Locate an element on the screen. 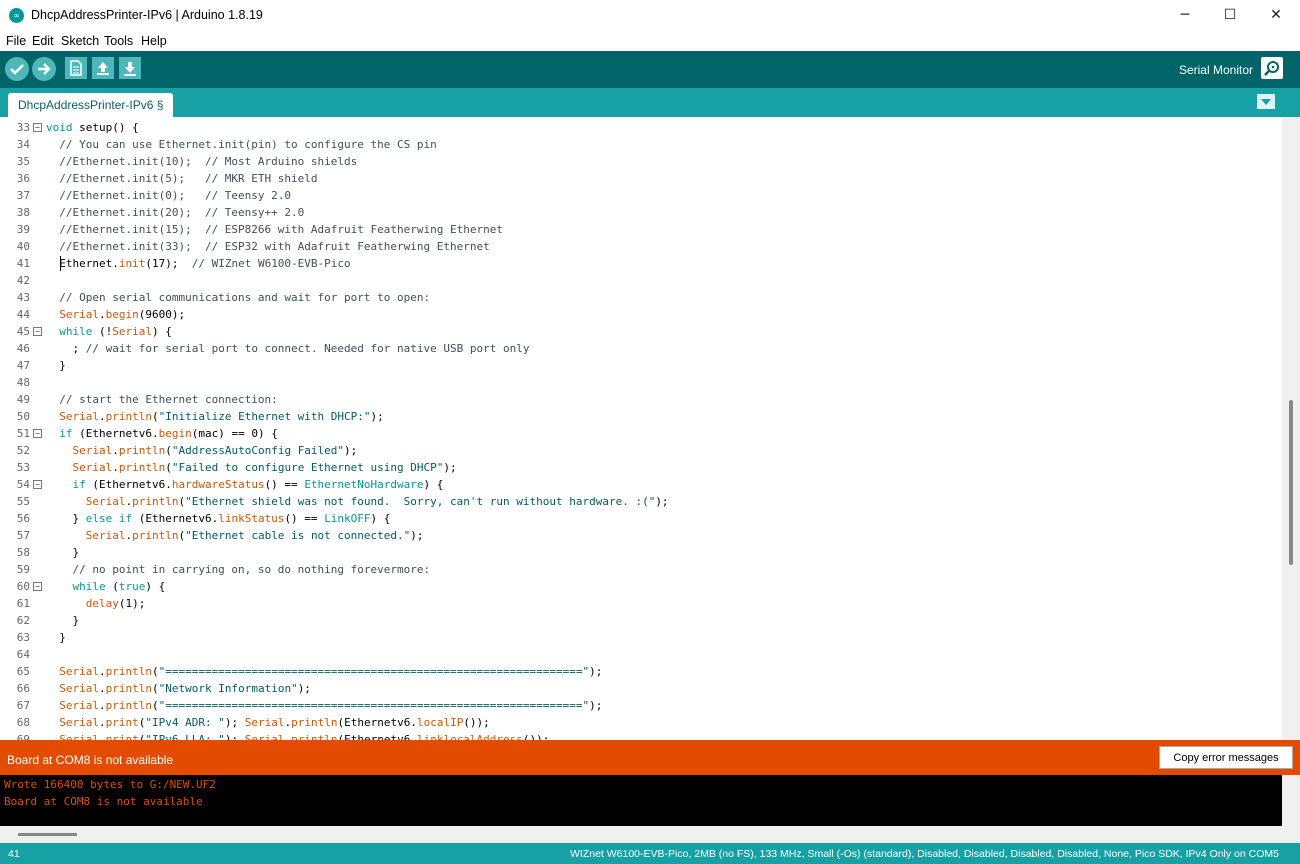  arduino-logo-icon: ∞ is located at coordinates (16, 15).